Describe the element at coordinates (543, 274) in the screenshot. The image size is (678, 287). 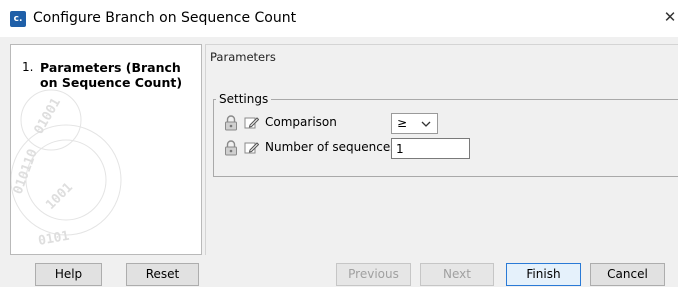
I see `finish-button: Finish` at that location.